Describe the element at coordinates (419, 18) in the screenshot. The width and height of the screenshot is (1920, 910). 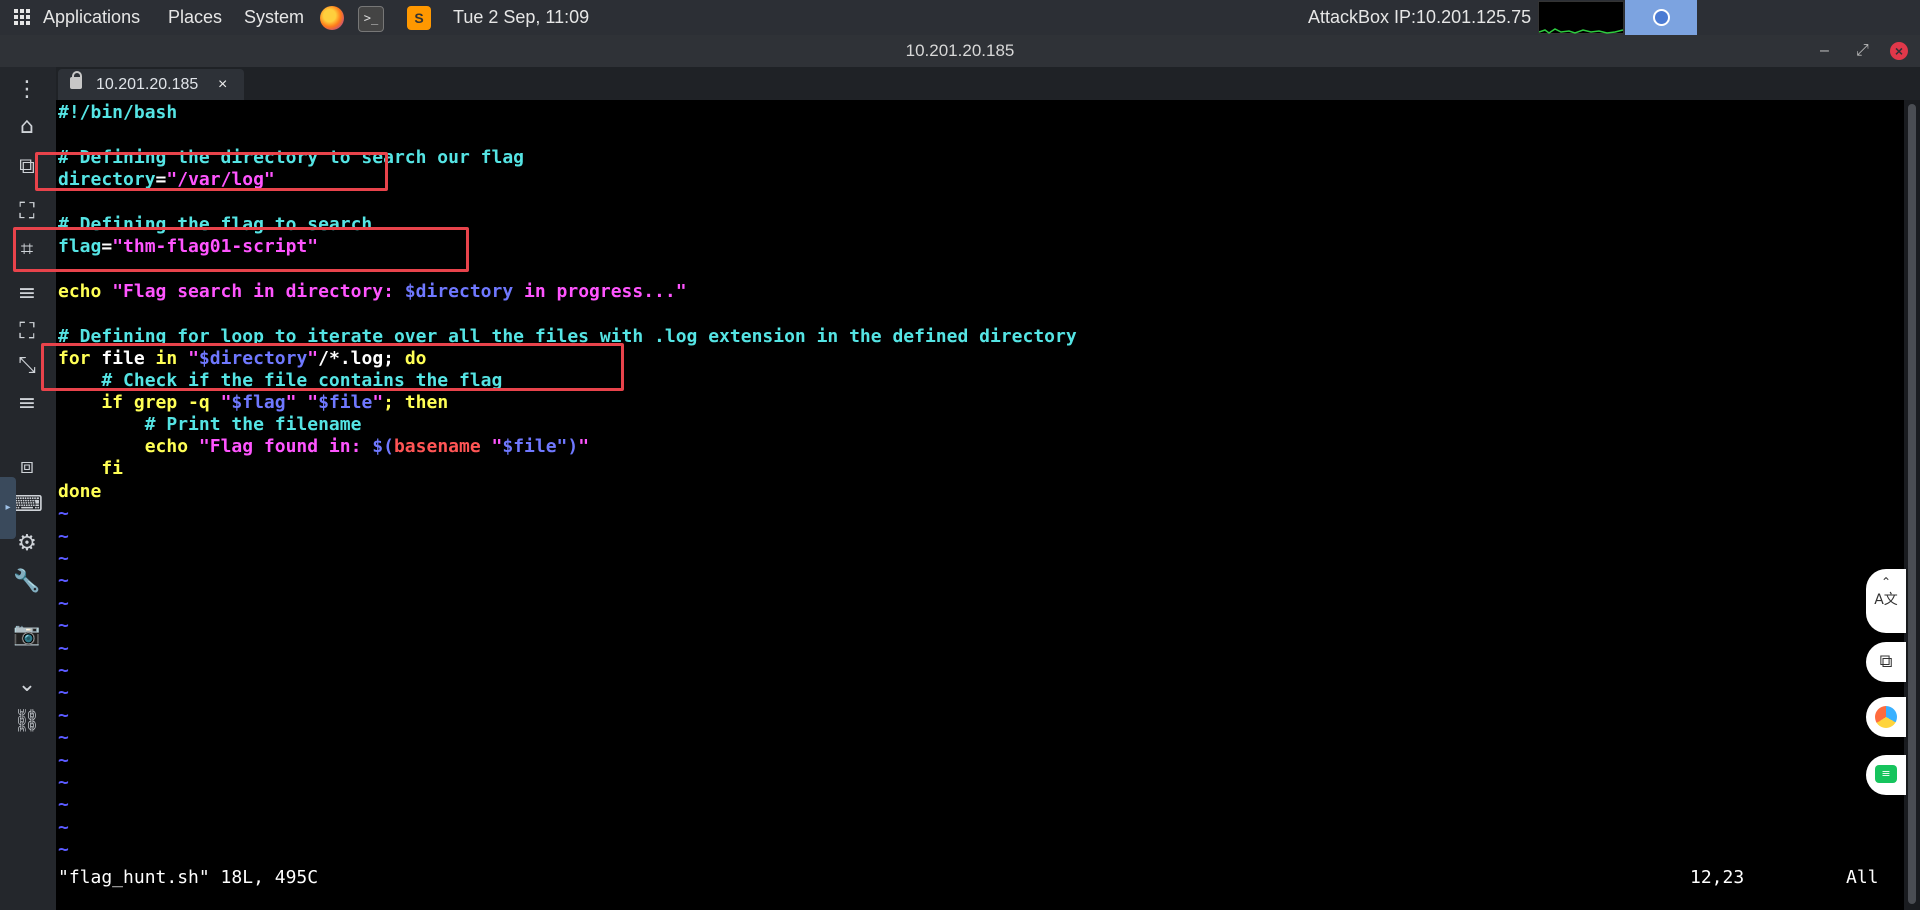
I see `sublime-text-icon: S` at that location.